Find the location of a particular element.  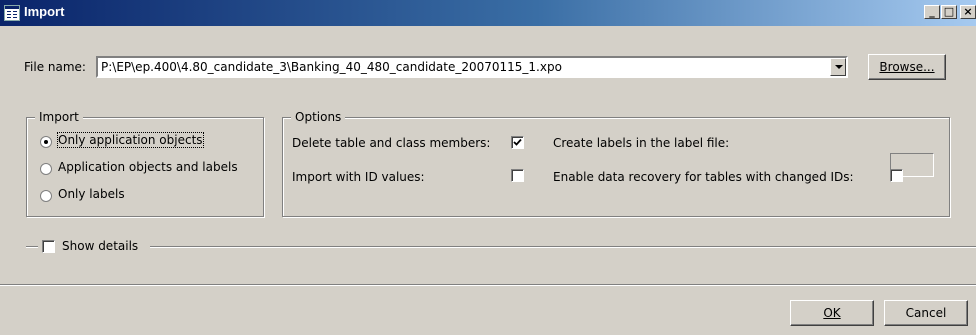

data-recovery-checkbox is located at coordinates (896, 175).